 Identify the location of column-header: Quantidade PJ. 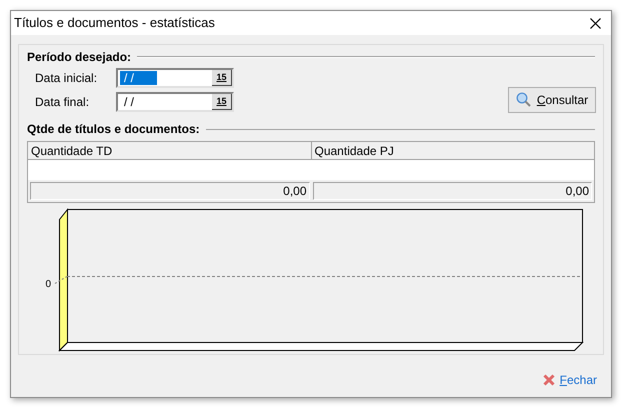
(354, 151).